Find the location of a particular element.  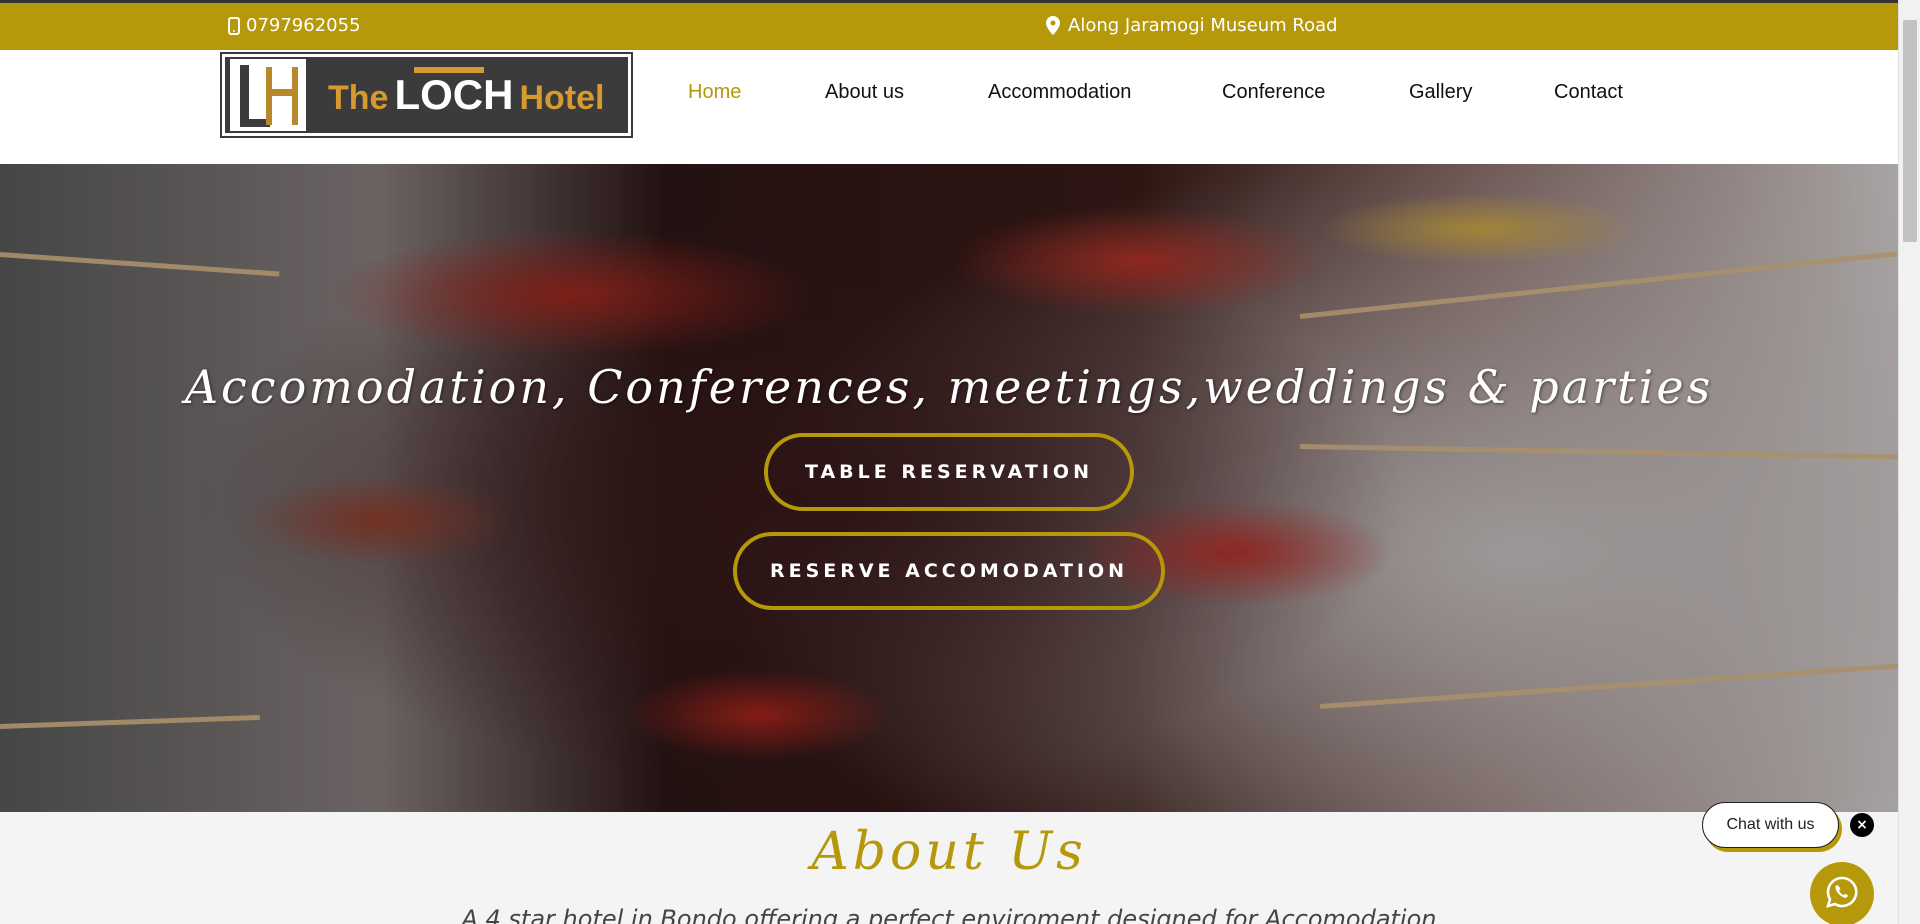

scrollbar-thumb is located at coordinates (1910, 131).